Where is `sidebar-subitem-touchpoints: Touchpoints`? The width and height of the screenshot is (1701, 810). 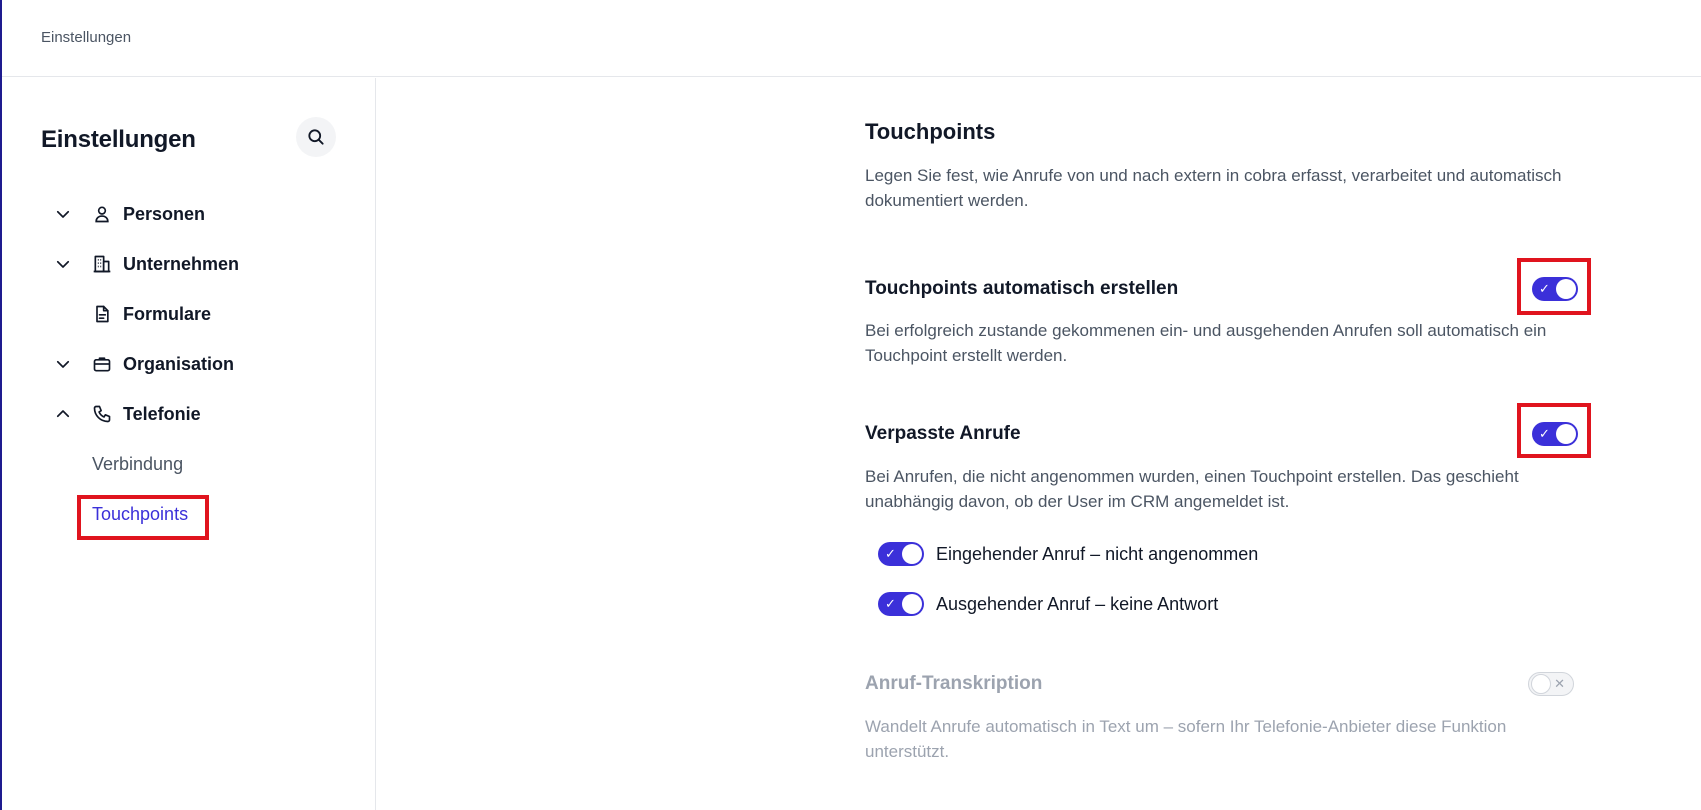 sidebar-subitem-touchpoints: Touchpoints is located at coordinates (140, 514).